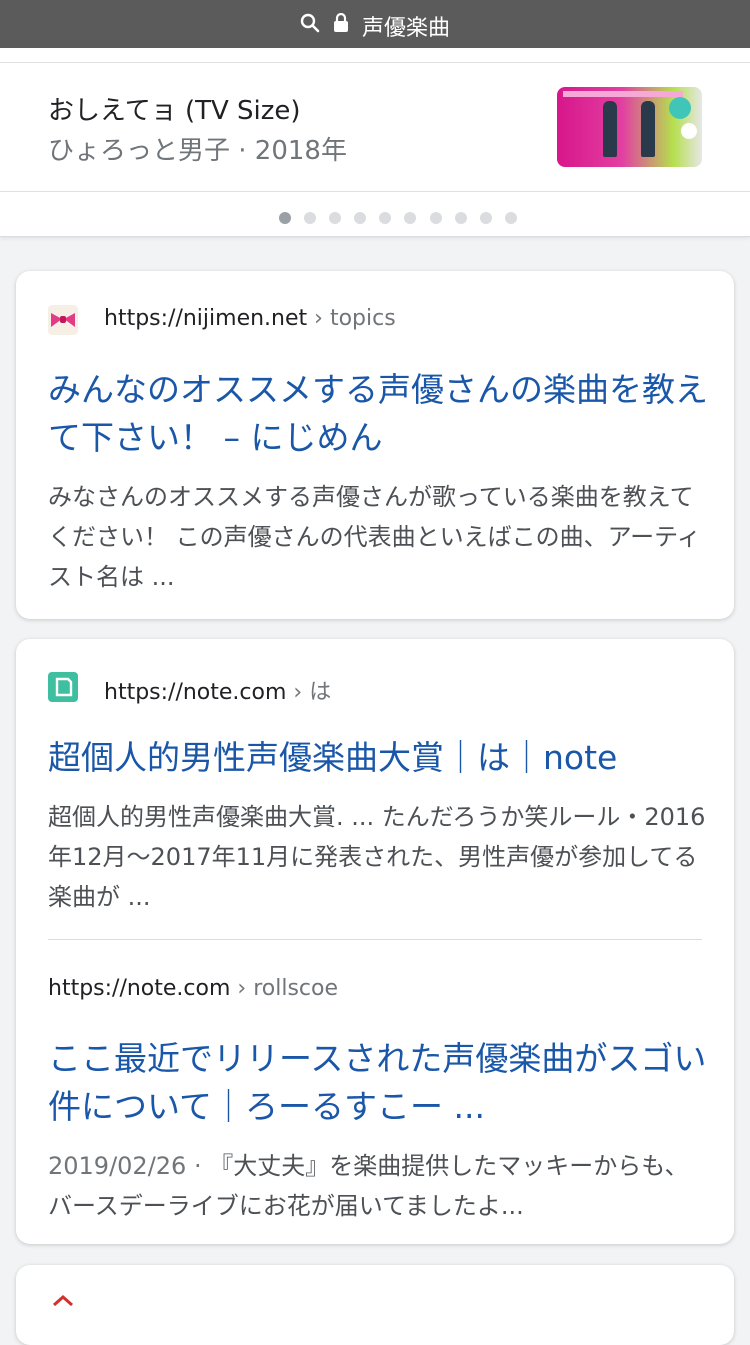  Describe the element at coordinates (375, 142) in the screenshot. I see `music-carousel: おしえてョ (TV Size) ひょろっと男子 · 2018年` at that location.